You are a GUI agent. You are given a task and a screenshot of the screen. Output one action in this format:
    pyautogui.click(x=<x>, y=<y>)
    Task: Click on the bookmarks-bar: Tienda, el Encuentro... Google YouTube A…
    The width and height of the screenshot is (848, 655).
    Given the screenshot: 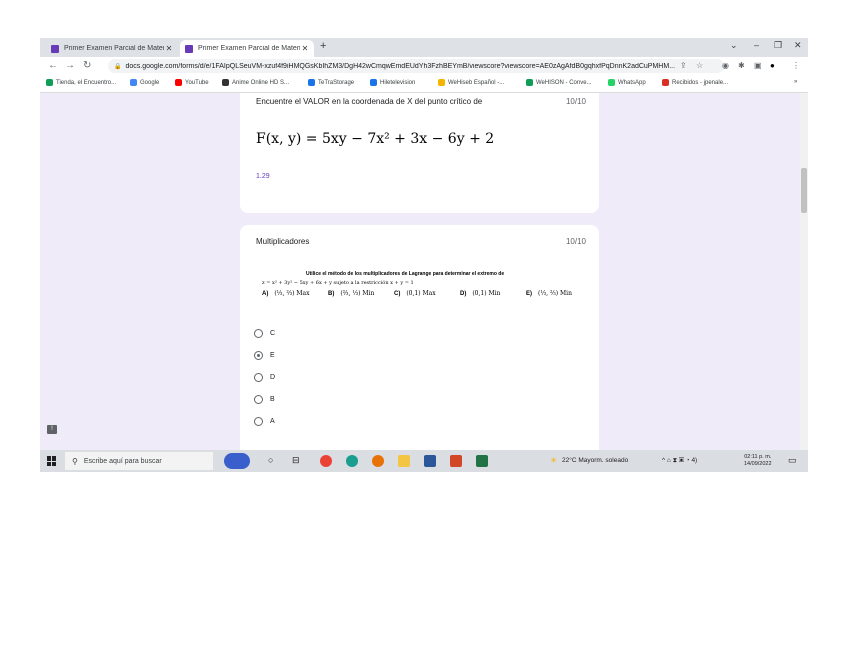 What is the action you would take?
    pyautogui.click(x=424, y=84)
    